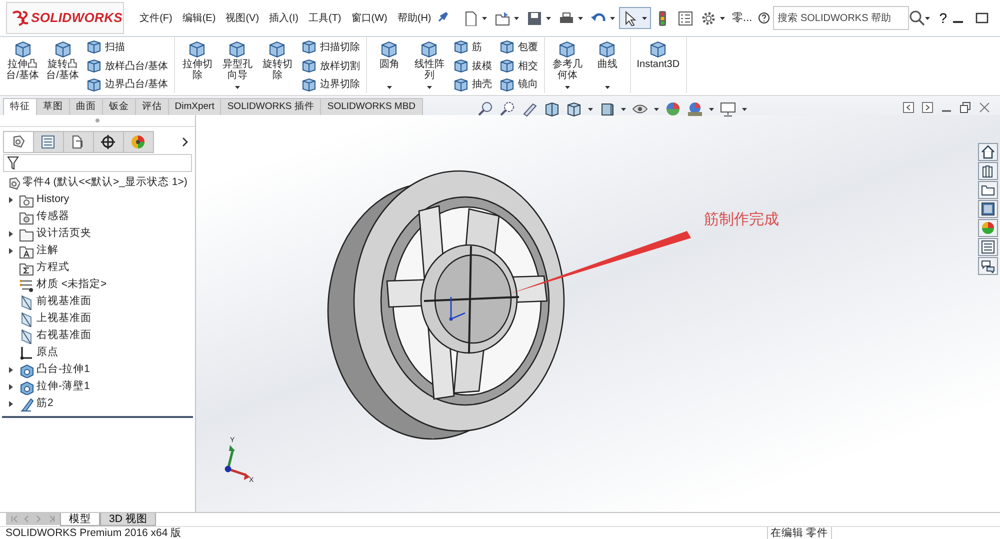 Image resolution: width=1000 pixels, height=539 pixels. I want to click on tree-item: 设计活页夹, so click(64, 234).